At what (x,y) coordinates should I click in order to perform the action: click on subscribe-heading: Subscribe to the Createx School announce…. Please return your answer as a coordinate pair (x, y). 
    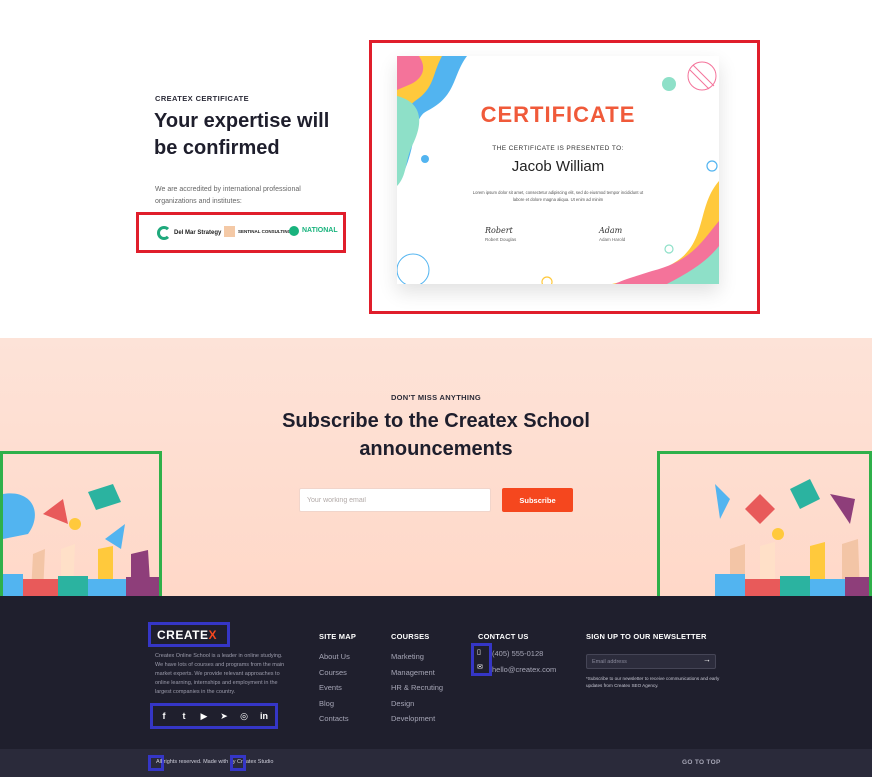
    Looking at the image, I should click on (436, 435).